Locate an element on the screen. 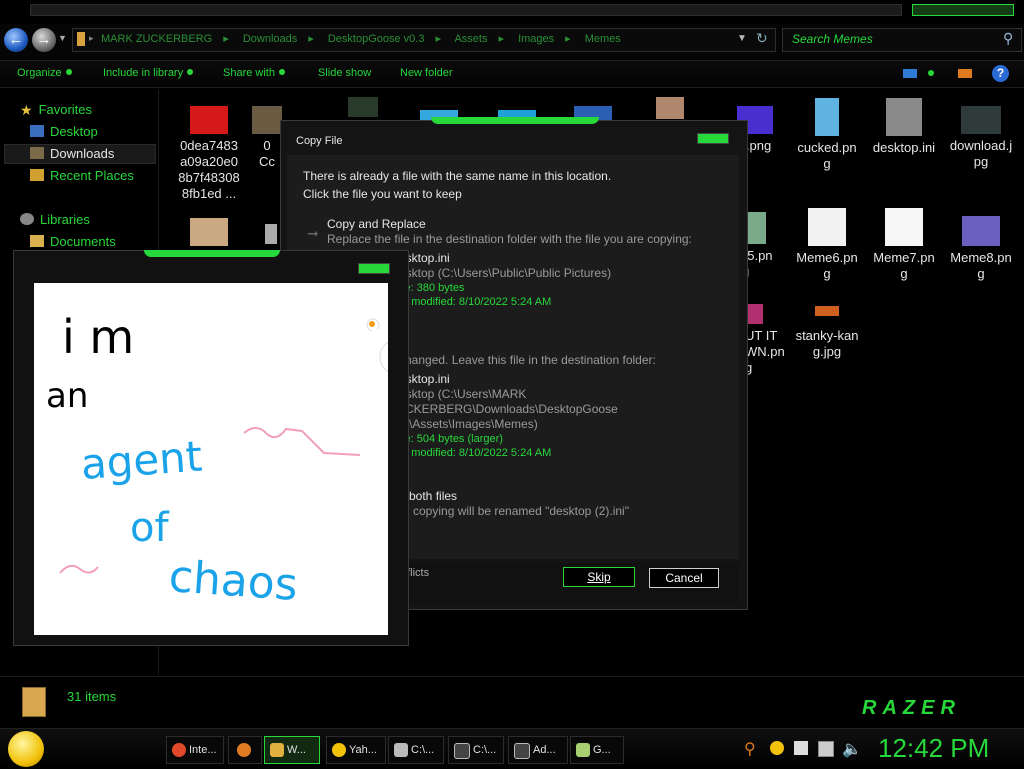 This screenshot has width=1024, height=769. file-item: Meme8.png is located at coordinates (981, 249).